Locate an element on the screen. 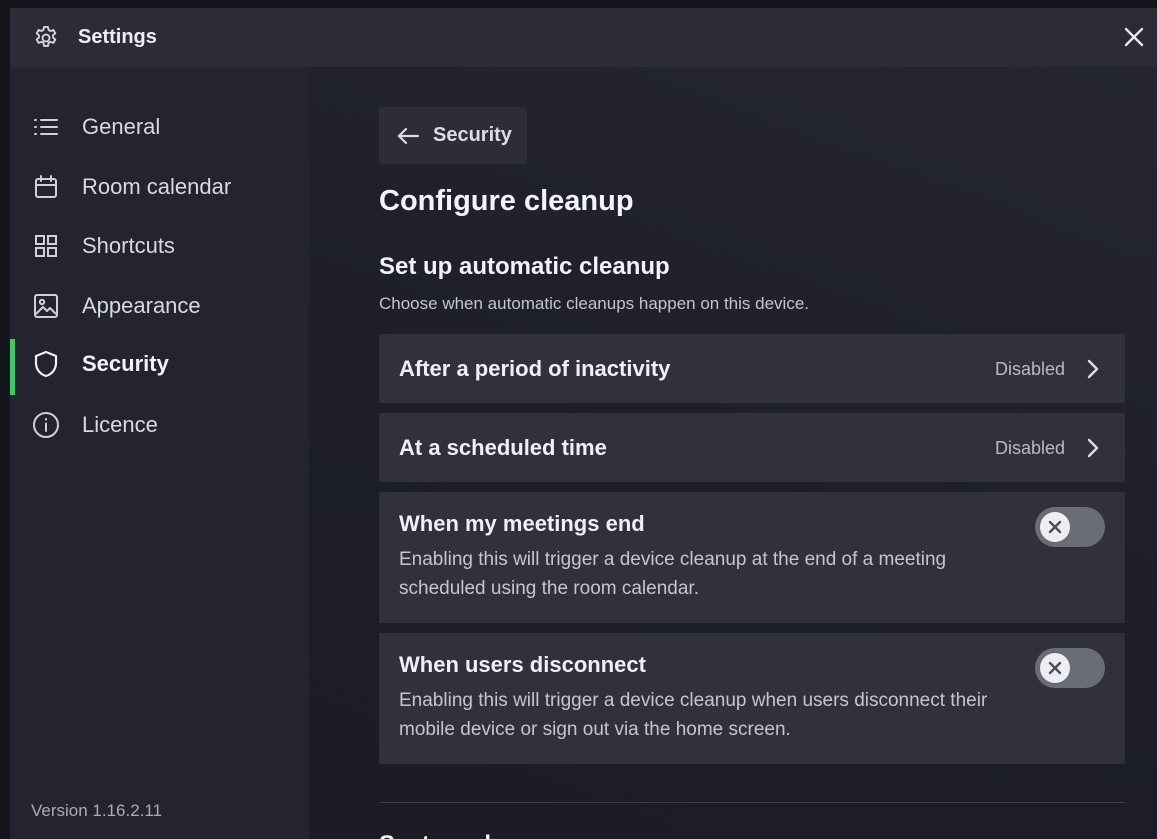 Image resolution: width=1157 pixels, height=839 pixels. grid-icon is located at coordinates (46, 246).